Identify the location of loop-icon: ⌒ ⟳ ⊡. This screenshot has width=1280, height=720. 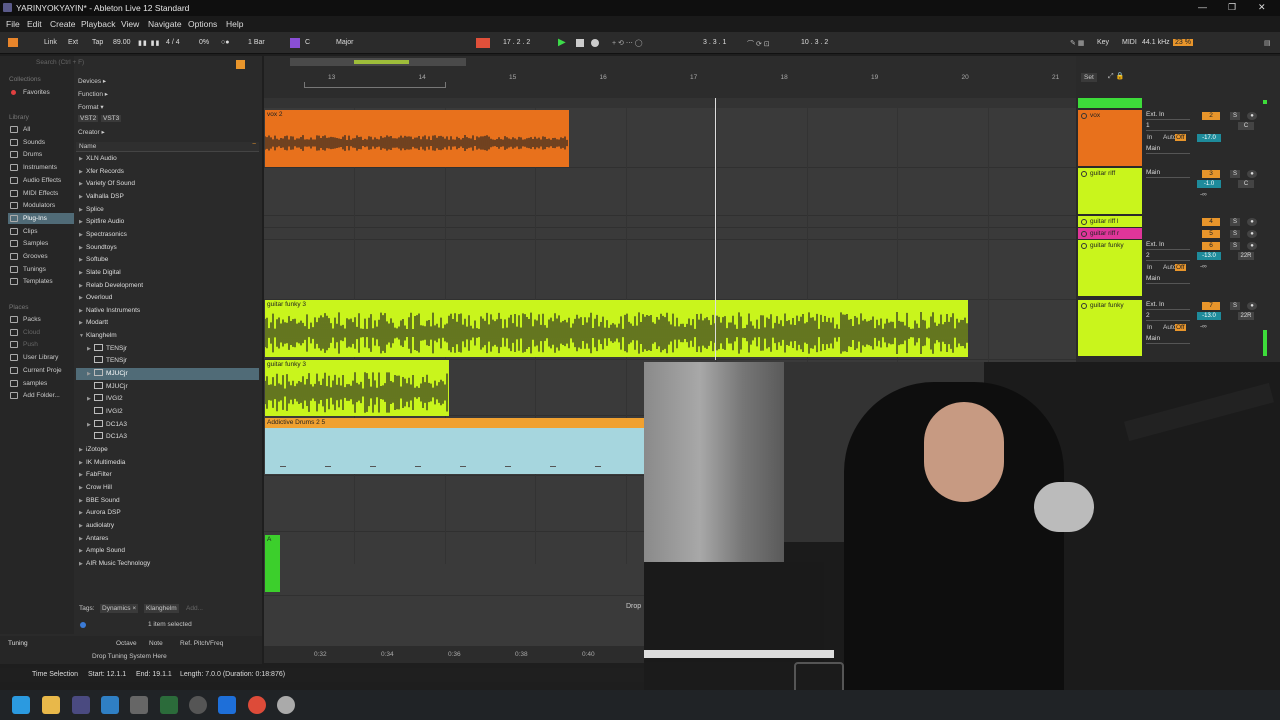
(758, 44).